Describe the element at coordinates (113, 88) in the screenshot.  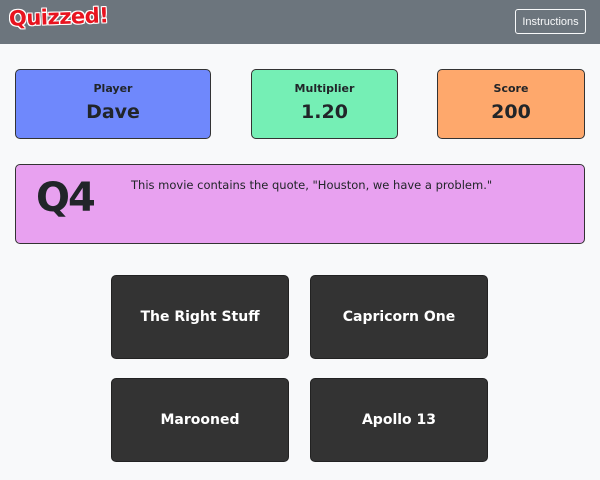
I see `player-label: Player` at that location.